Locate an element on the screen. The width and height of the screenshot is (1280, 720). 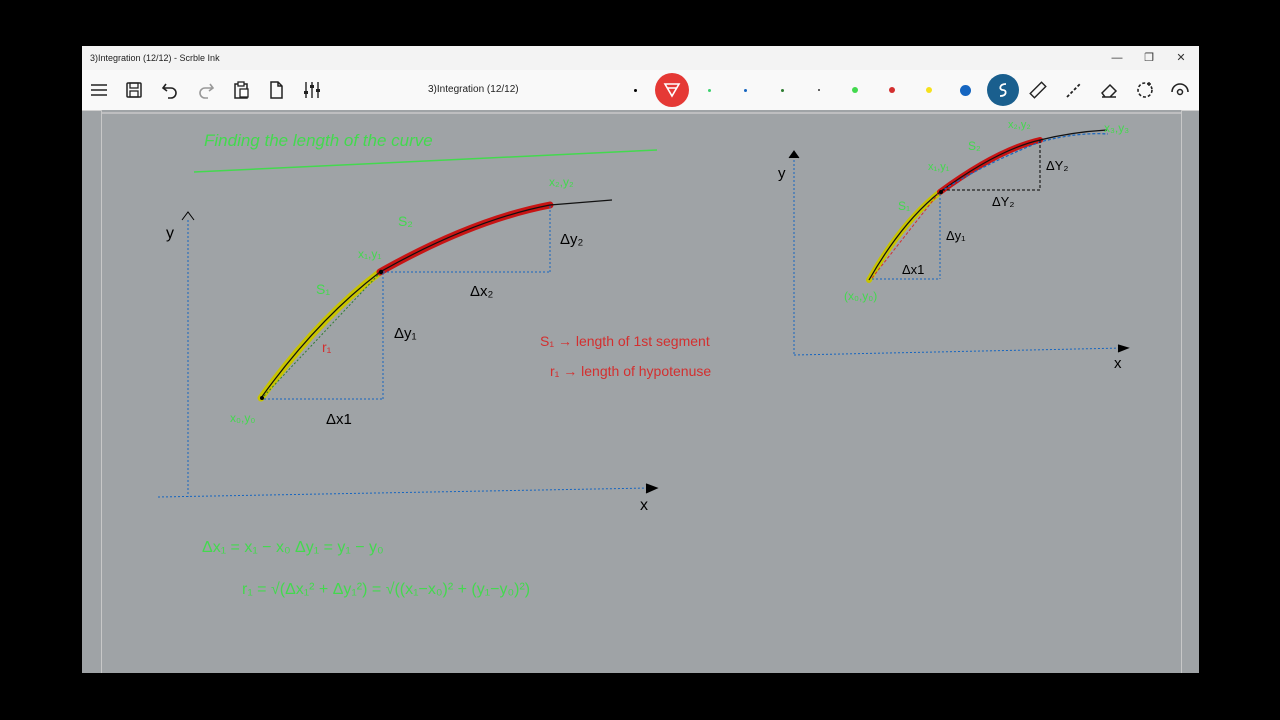
view-icon is located at coordinates (1180, 90).